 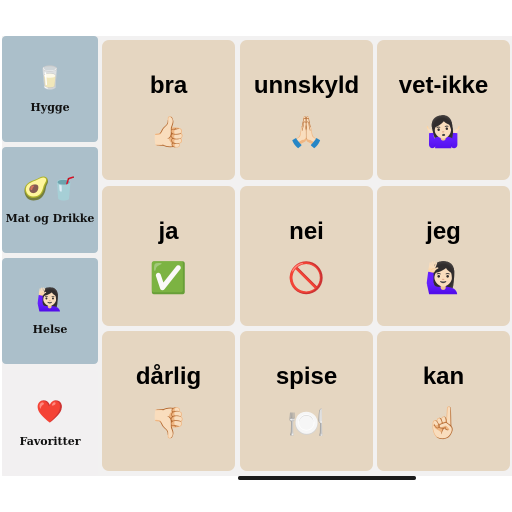 What do you see at coordinates (443, 110) in the screenshot?
I see `word-tile-vet-ikke: vet-ikke 🤷🏻‍♀️` at bounding box center [443, 110].